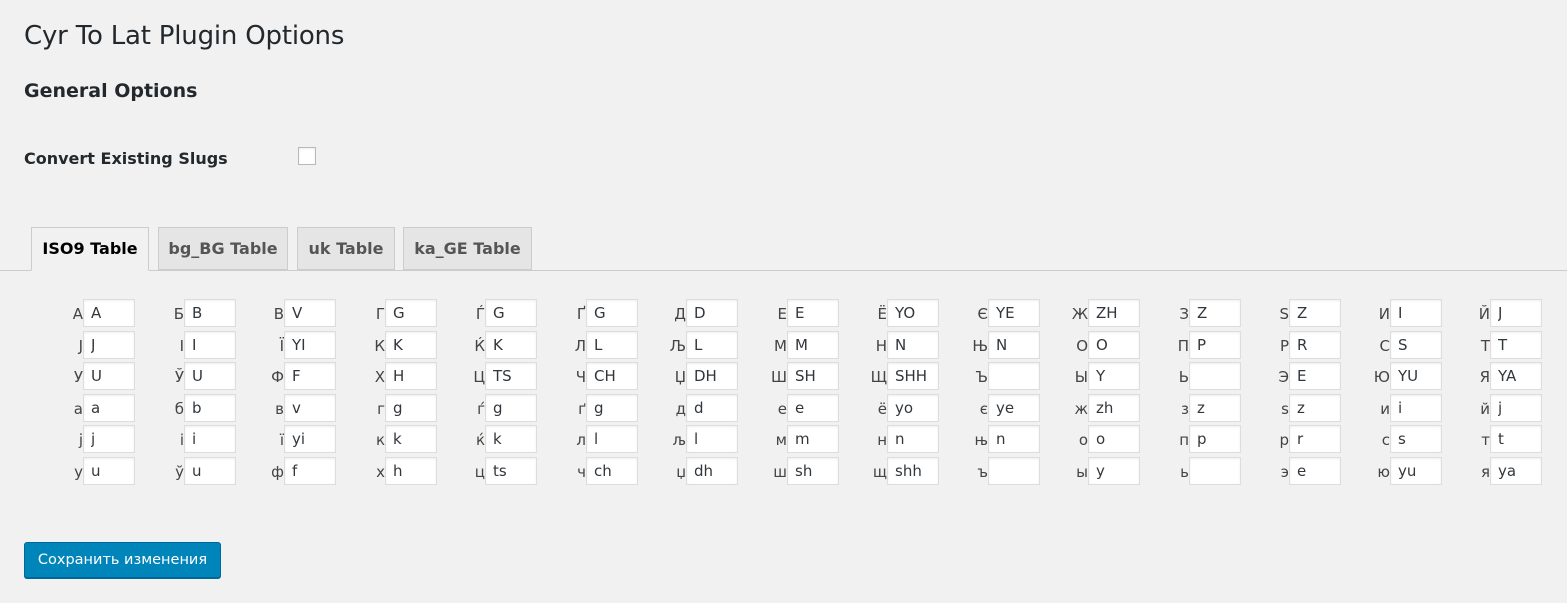 This screenshot has height=603, width=1567. I want to click on tab-ka-ge: ka_GE Table, so click(467, 248).